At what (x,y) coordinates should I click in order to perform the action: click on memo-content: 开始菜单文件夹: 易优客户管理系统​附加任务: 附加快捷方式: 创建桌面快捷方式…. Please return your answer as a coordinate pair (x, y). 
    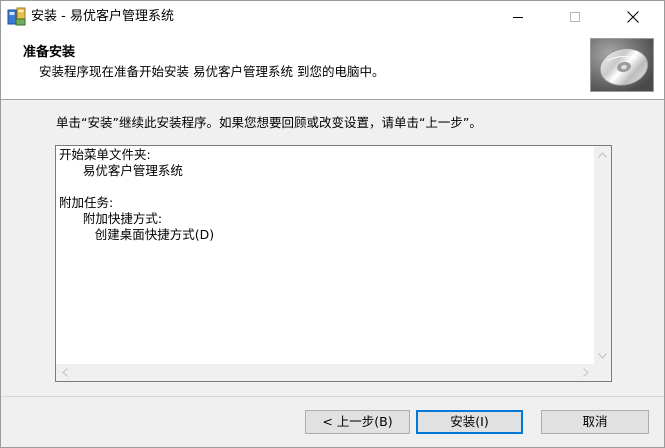
    Looking at the image, I should click on (136, 195).